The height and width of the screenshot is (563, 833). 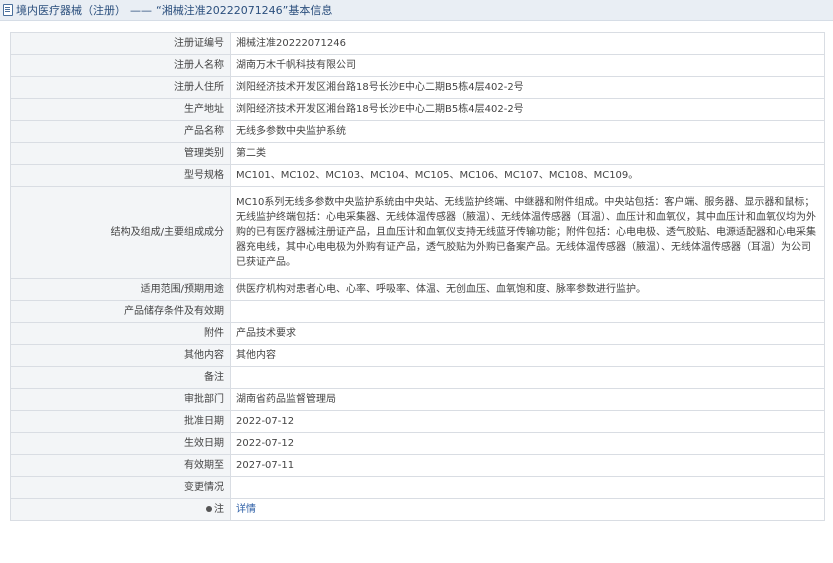 What do you see at coordinates (71, 10) in the screenshot?
I see `breadcrumb-category: 境内医疗器械（注册）` at bounding box center [71, 10].